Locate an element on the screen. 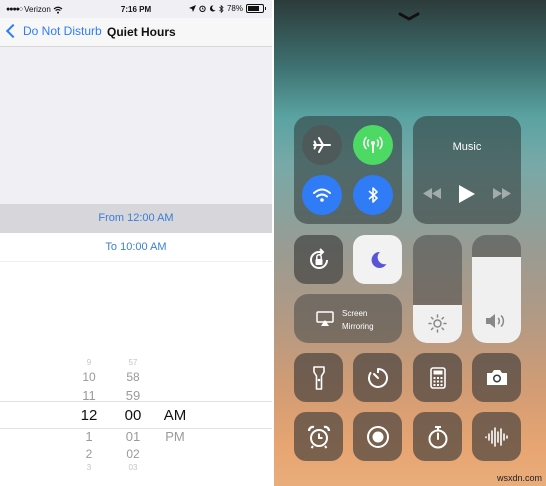  camera-icon is located at coordinates (496, 377).